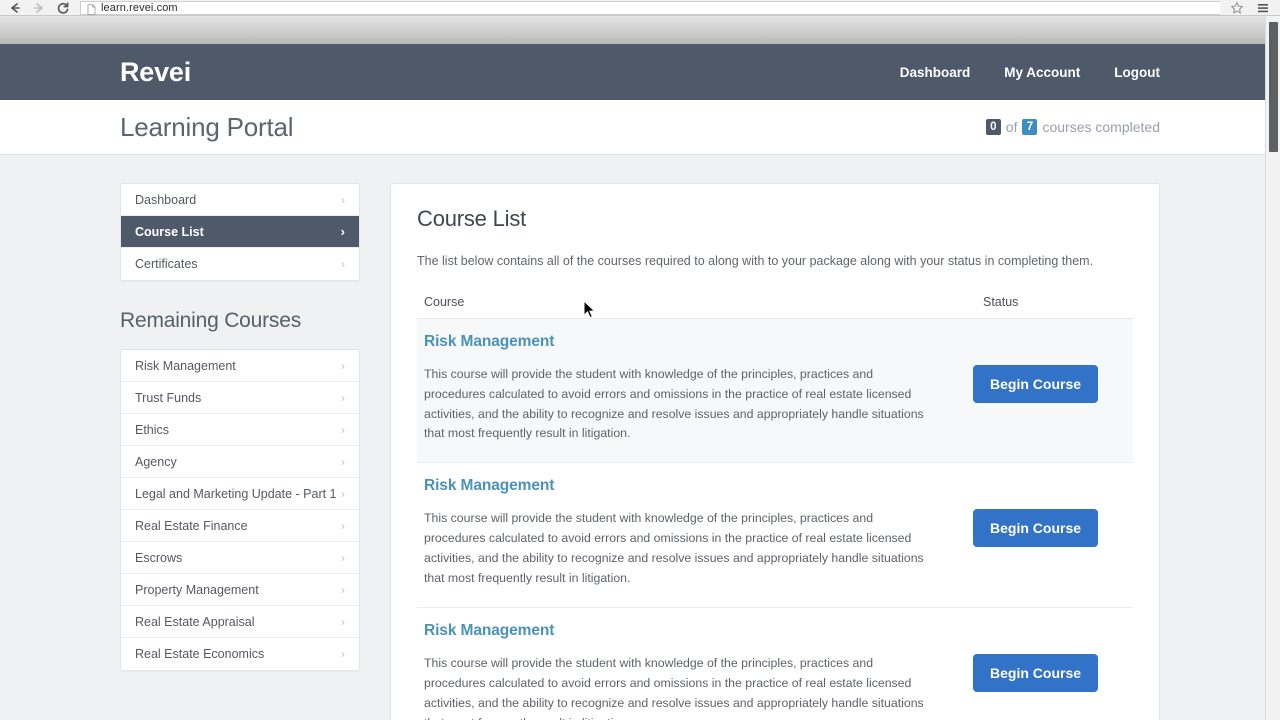 The width and height of the screenshot is (1280, 720). I want to click on sidebar-menu: Dashboard › Course List › Certificates ›, so click(240, 232).